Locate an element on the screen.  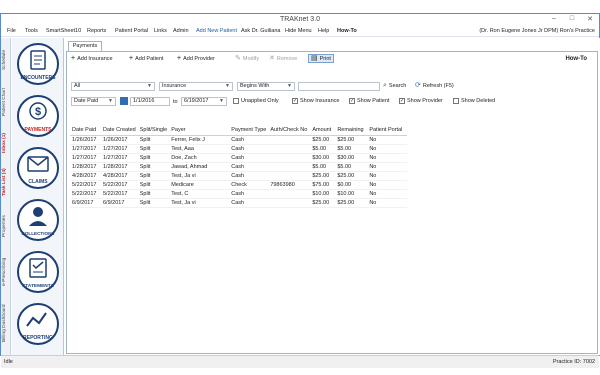
encounters-icon: ENCOUNTERS is located at coordinates (38, 64).